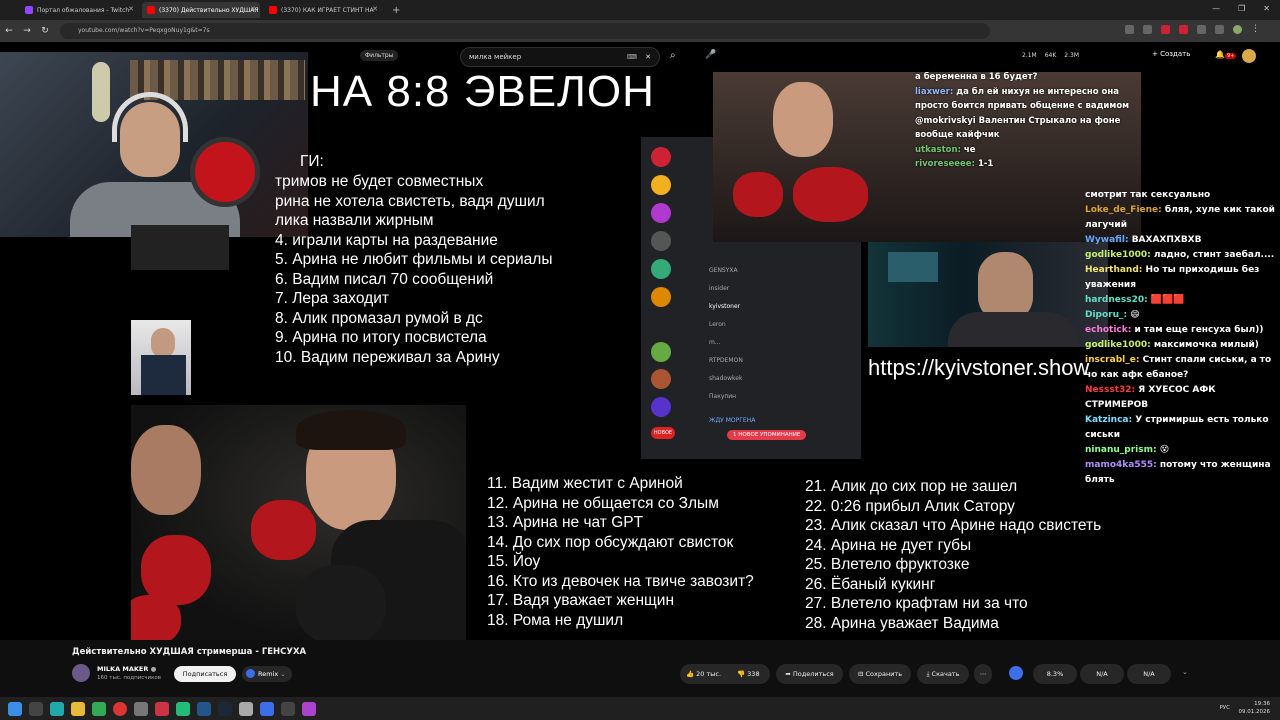  Describe the element at coordinates (81, 673) in the screenshot. I see `channel-avatar` at that location.